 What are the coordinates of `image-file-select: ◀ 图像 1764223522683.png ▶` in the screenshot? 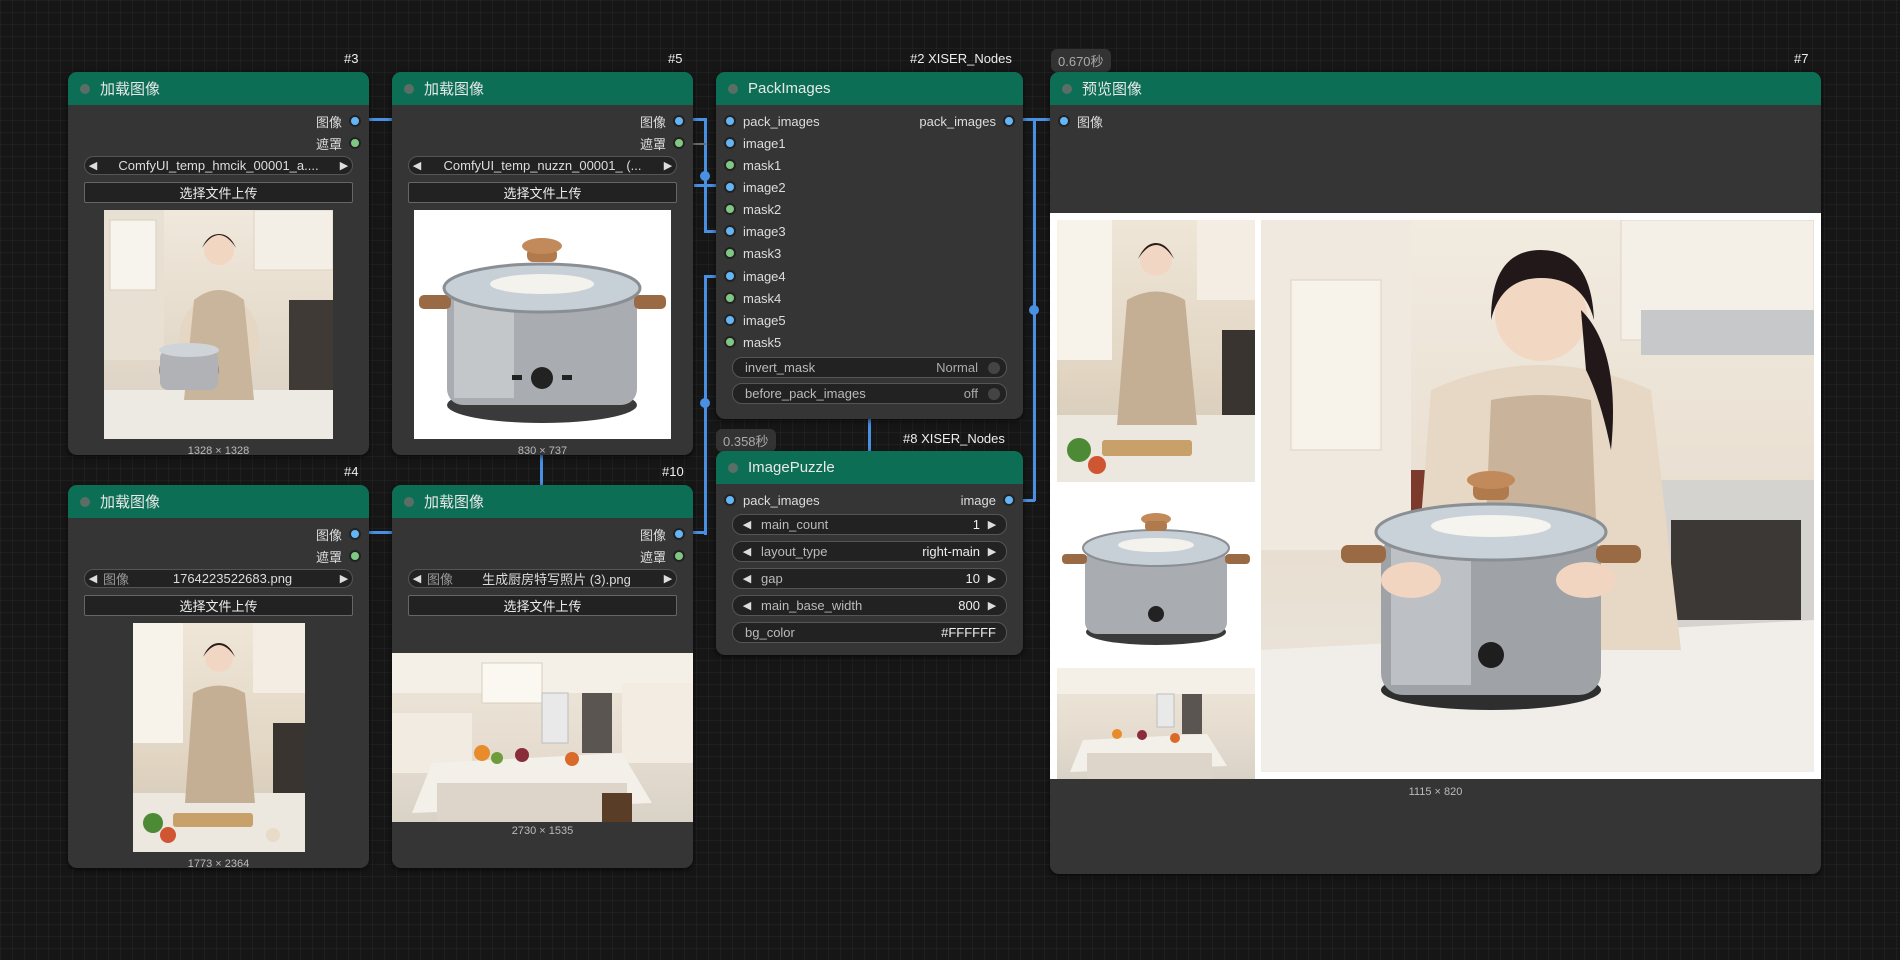 It's located at (218, 578).